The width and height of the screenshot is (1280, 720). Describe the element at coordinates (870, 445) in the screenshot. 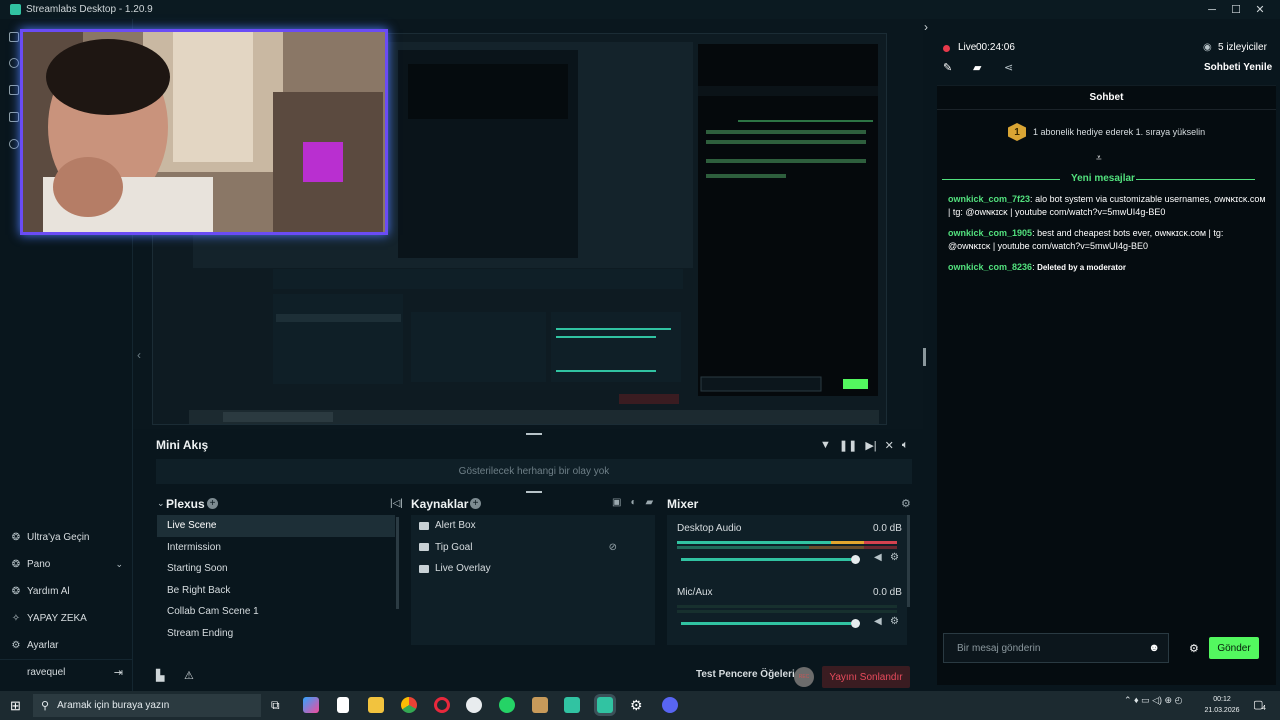

I see `skip-icon: ▶|` at that location.